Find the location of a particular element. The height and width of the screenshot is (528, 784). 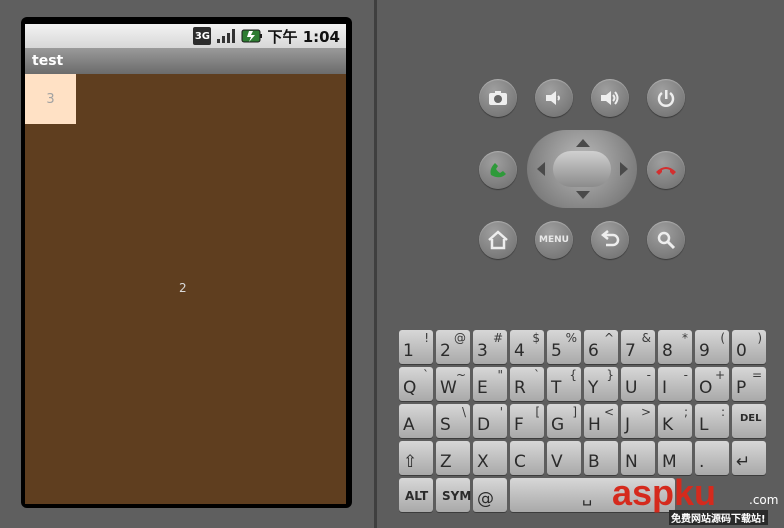

key-shift: ⇧ is located at coordinates (416, 458).